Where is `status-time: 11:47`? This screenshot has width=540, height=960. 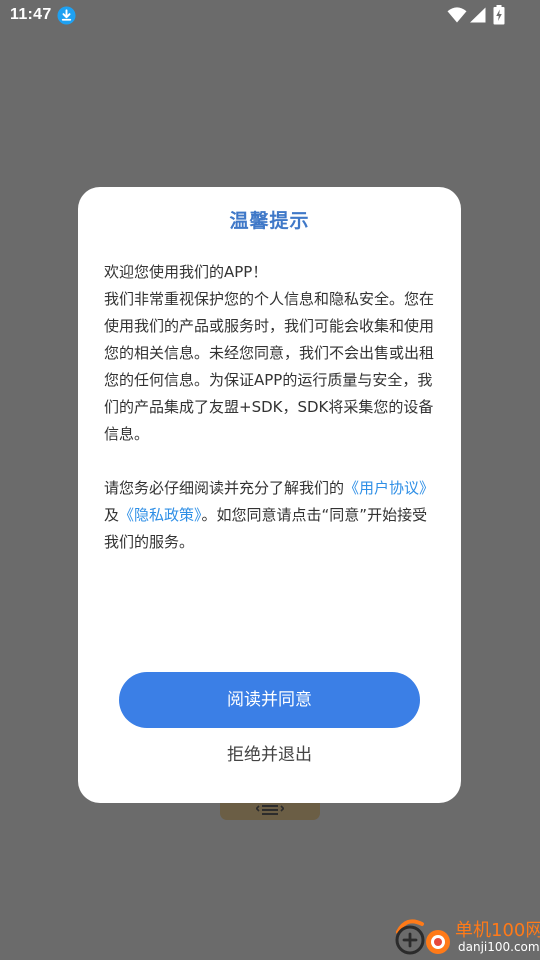
status-time: 11:47 is located at coordinates (31, 14).